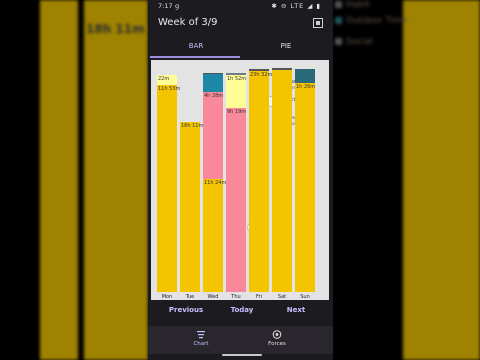 The image size is (480, 360). Describe the element at coordinates (167, 297) in the screenshot. I see `x-tick-label-mon: Mon` at that location.